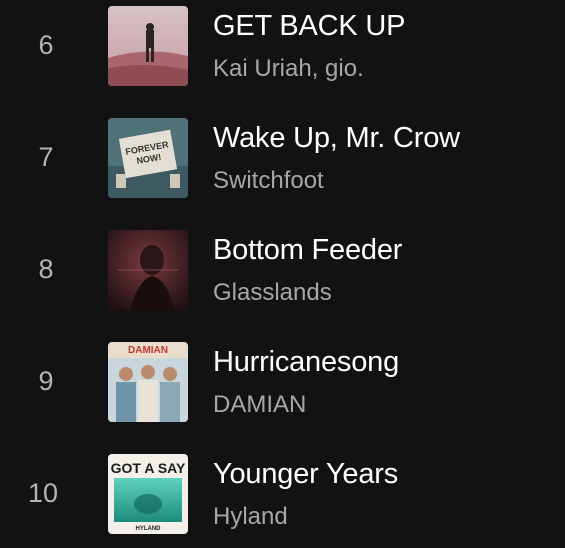  I want to click on track-title: Wake Up, Mr. Crow, so click(336, 138).